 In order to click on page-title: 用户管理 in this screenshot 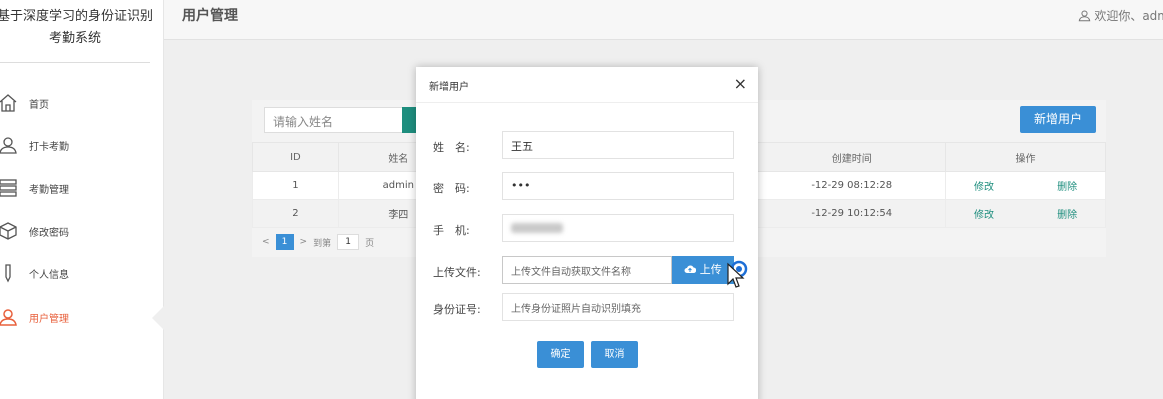, I will do `click(210, 16)`.